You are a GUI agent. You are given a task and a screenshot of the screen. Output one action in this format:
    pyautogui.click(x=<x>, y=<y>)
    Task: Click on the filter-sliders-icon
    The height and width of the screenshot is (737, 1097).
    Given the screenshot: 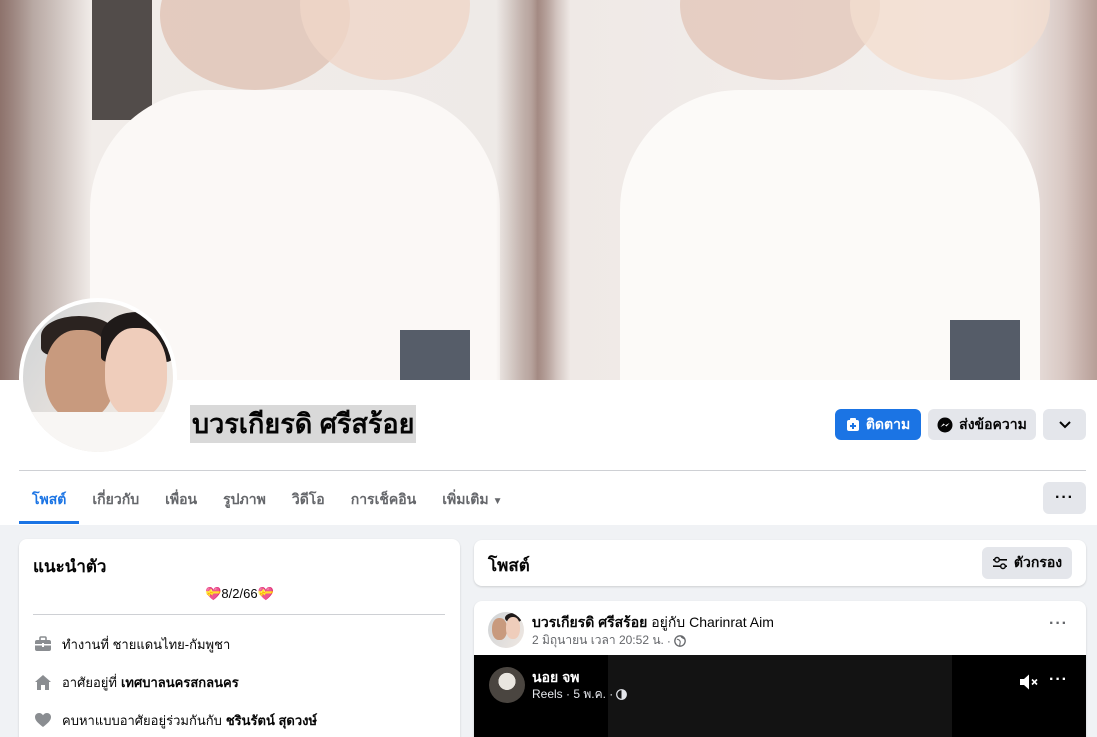 What is the action you would take?
    pyautogui.click(x=999, y=563)
    